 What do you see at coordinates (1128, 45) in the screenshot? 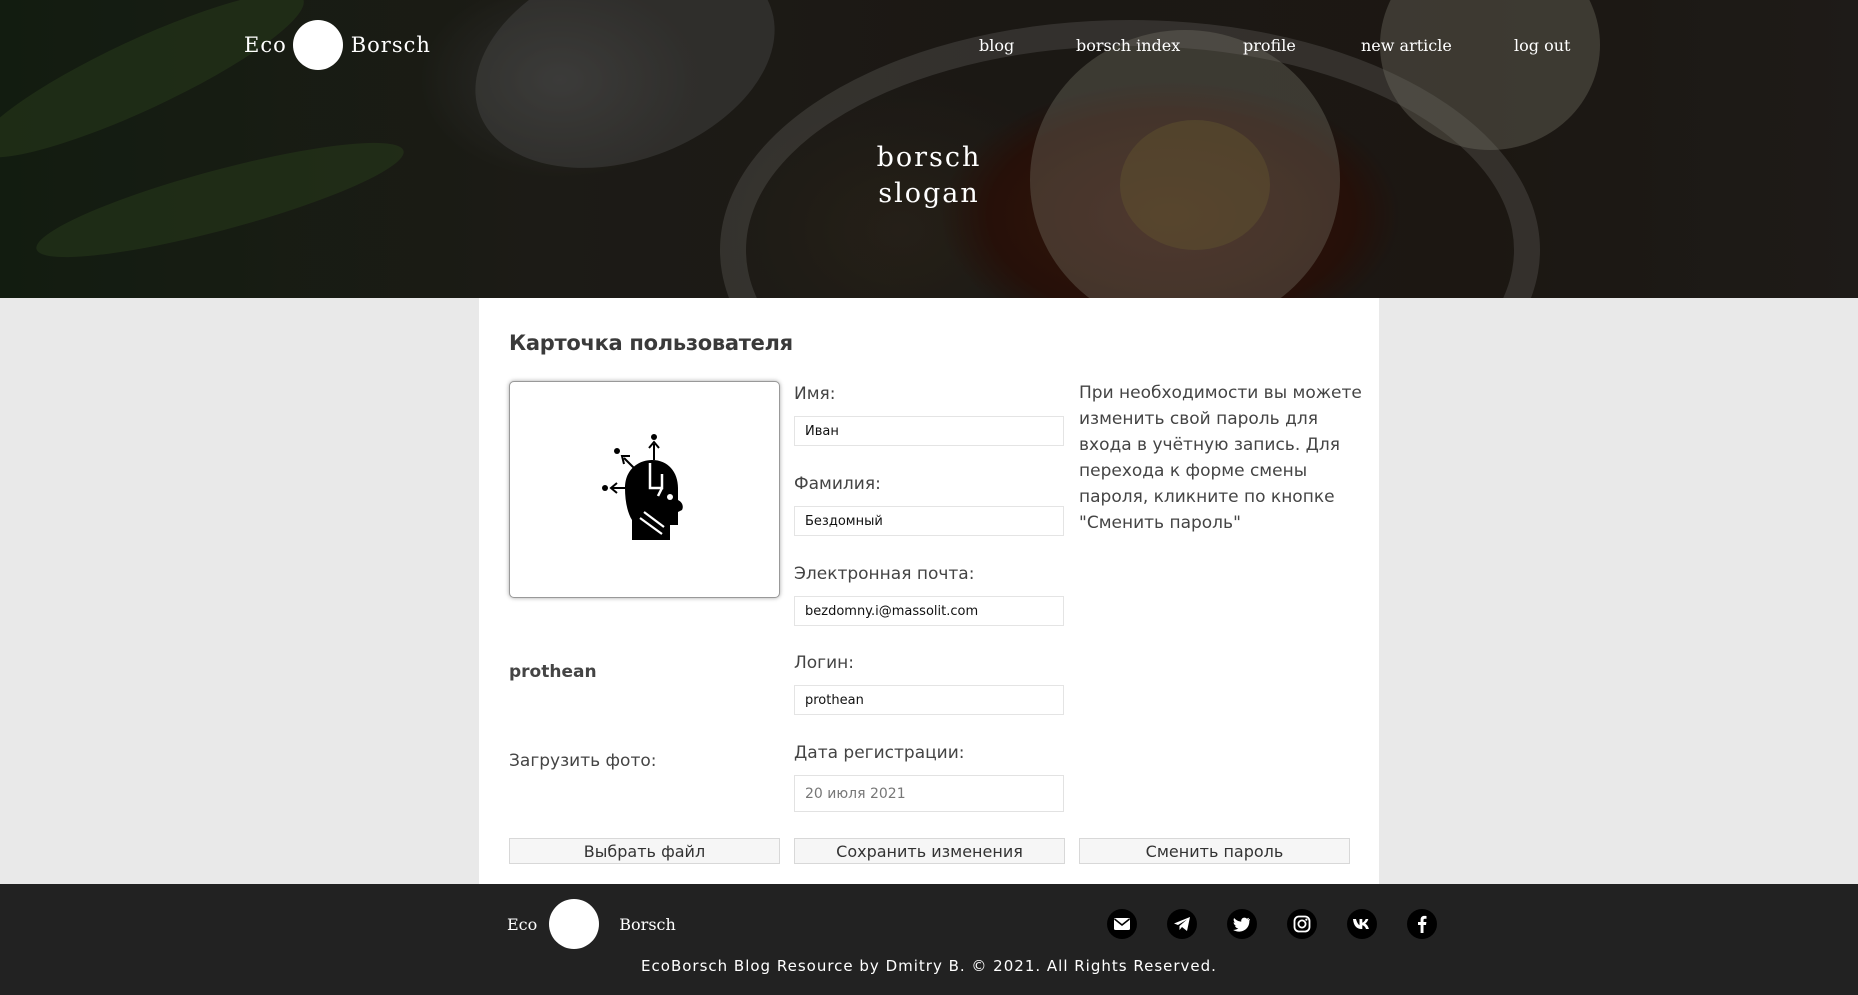
I see `nav-borsch-index: borsch index` at bounding box center [1128, 45].